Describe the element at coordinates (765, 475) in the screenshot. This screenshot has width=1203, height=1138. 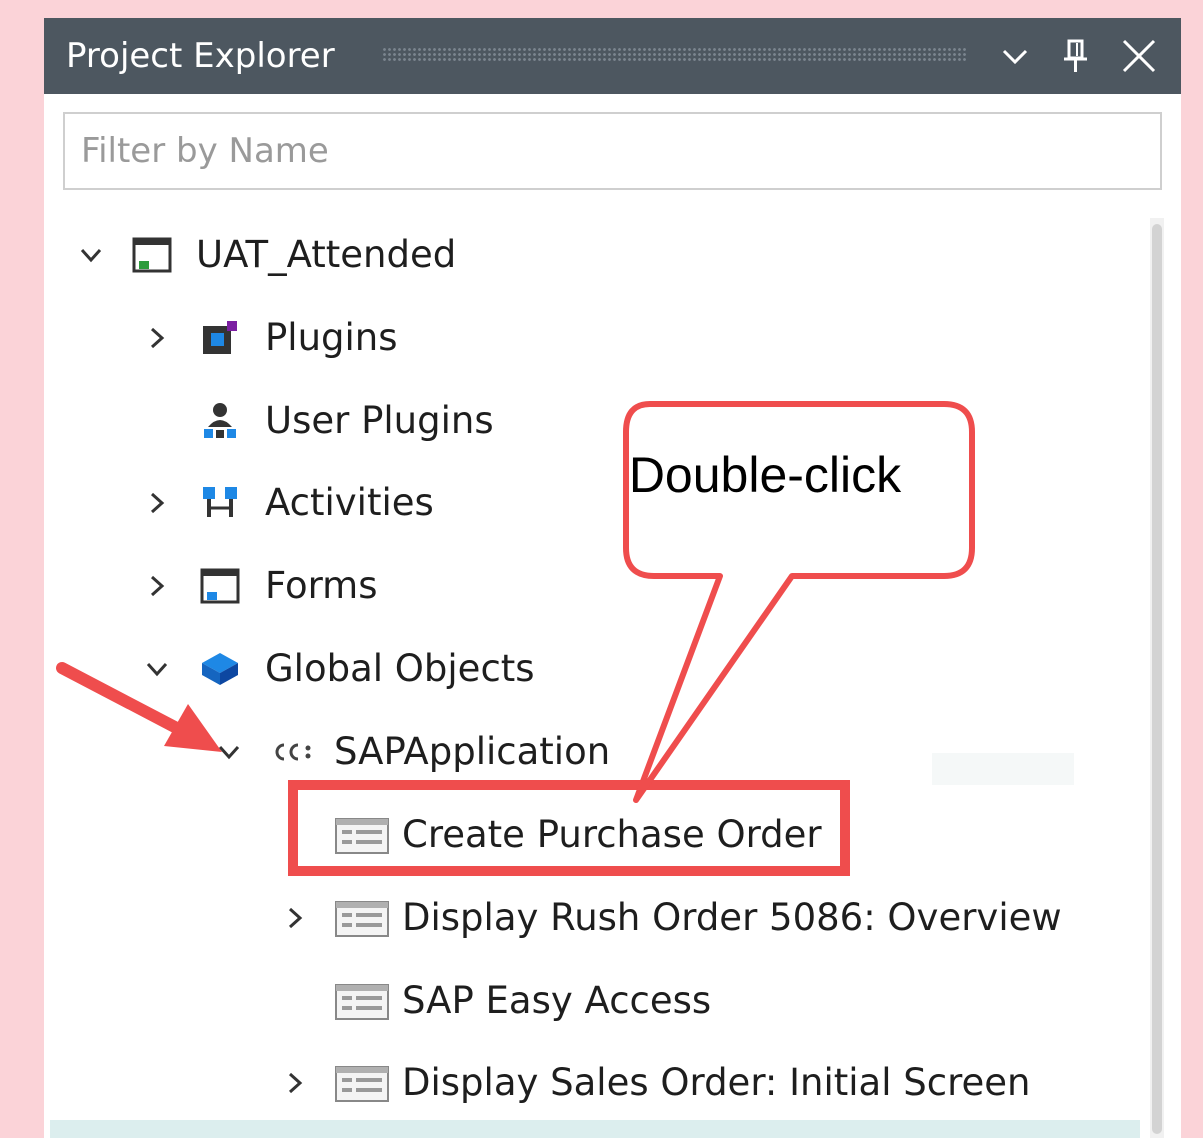
I see `callout-text: Double-click` at that location.